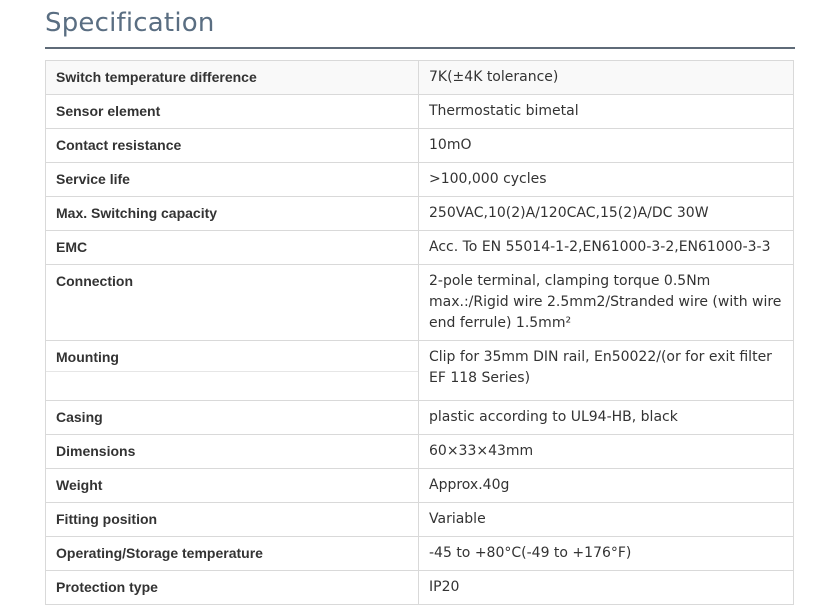  I want to click on spec-label: Fitting position, so click(232, 519).